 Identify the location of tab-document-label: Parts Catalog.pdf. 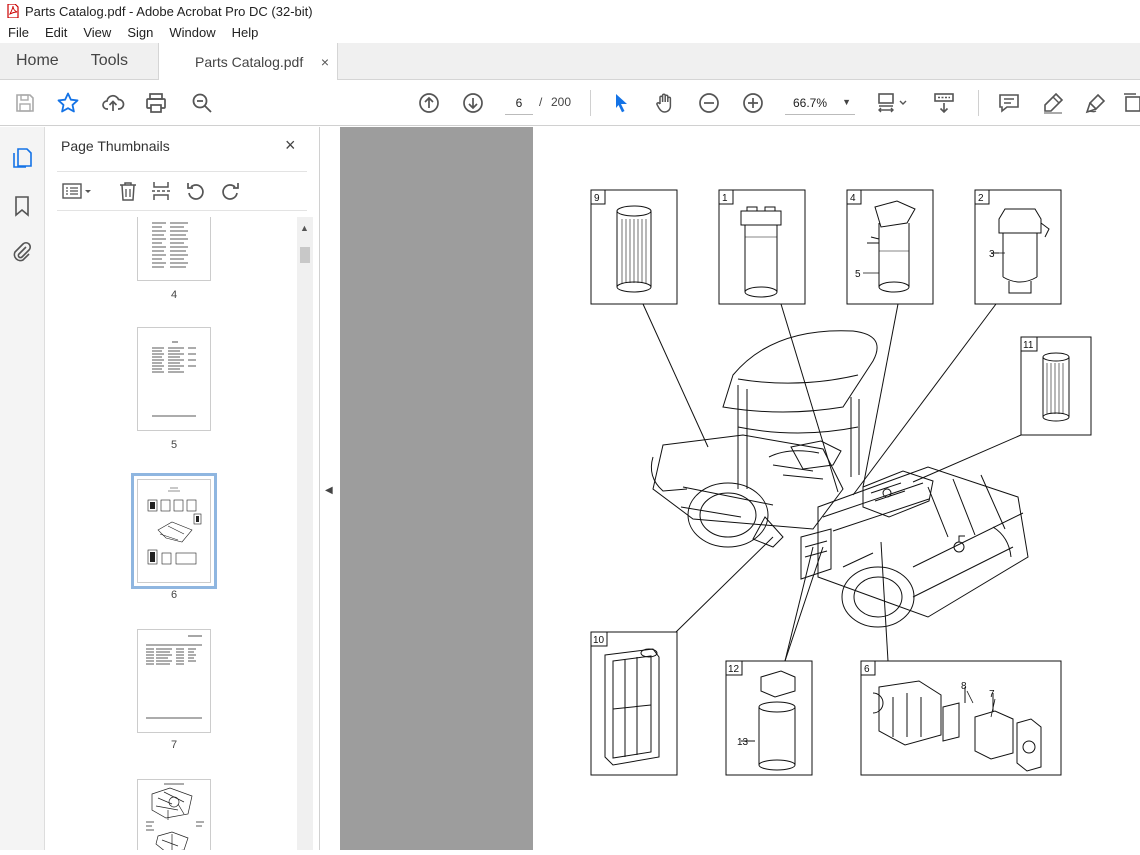
(249, 61).